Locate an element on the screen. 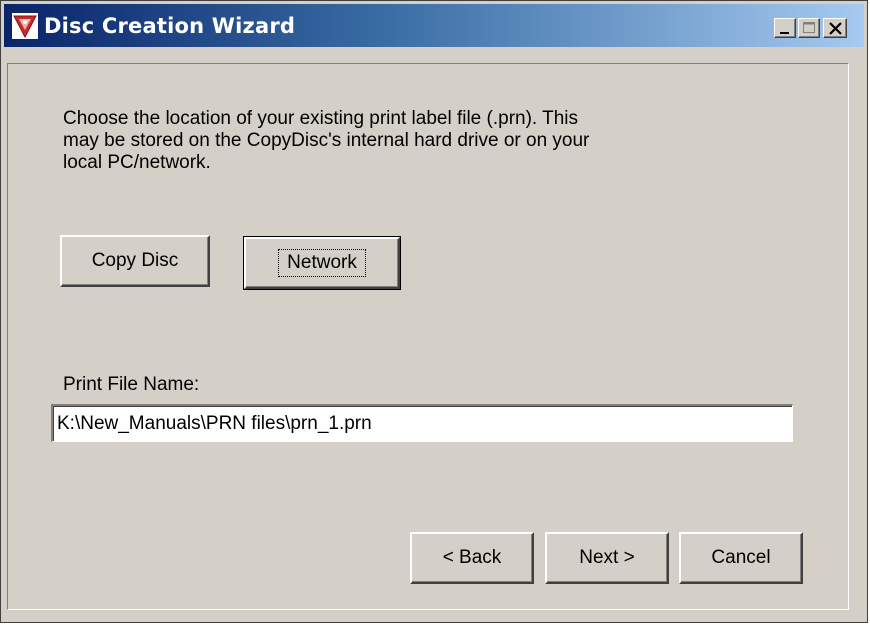 The height and width of the screenshot is (625, 870). minimize-icon is located at coordinates (784, 33).